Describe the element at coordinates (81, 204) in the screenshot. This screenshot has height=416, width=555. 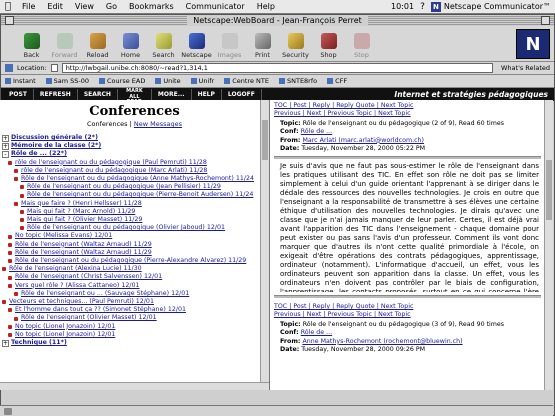
I see `tree-item-label: Mais que faire ? (Henri Hellsser) 11/28` at that location.